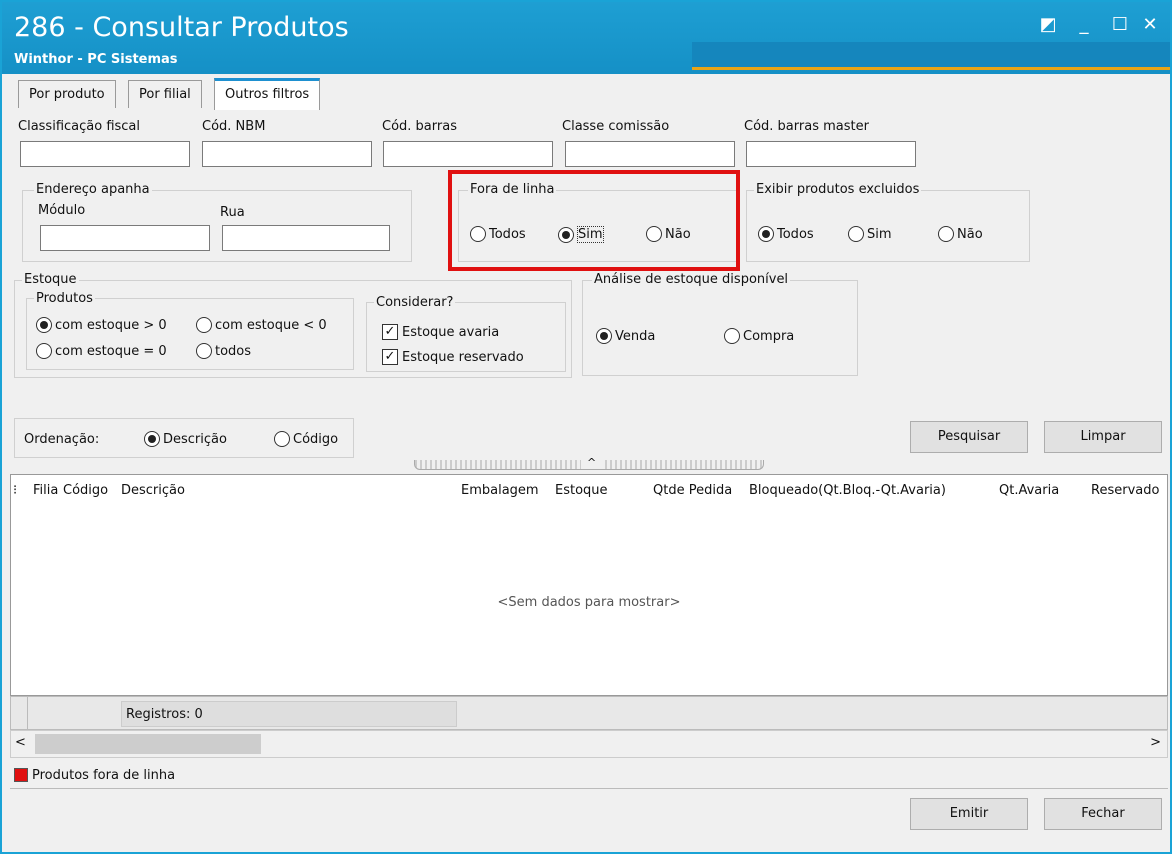 The image size is (1172, 854). Describe the element at coordinates (195, 439) in the screenshot. I see `radio-label: Descrição` at that location.